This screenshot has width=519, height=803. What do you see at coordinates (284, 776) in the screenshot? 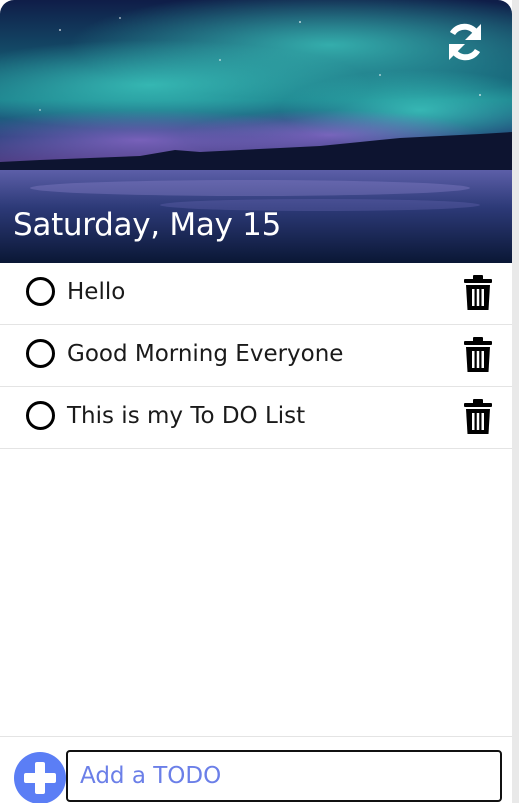
I see `todo-input` at bounding box center [284, 776].